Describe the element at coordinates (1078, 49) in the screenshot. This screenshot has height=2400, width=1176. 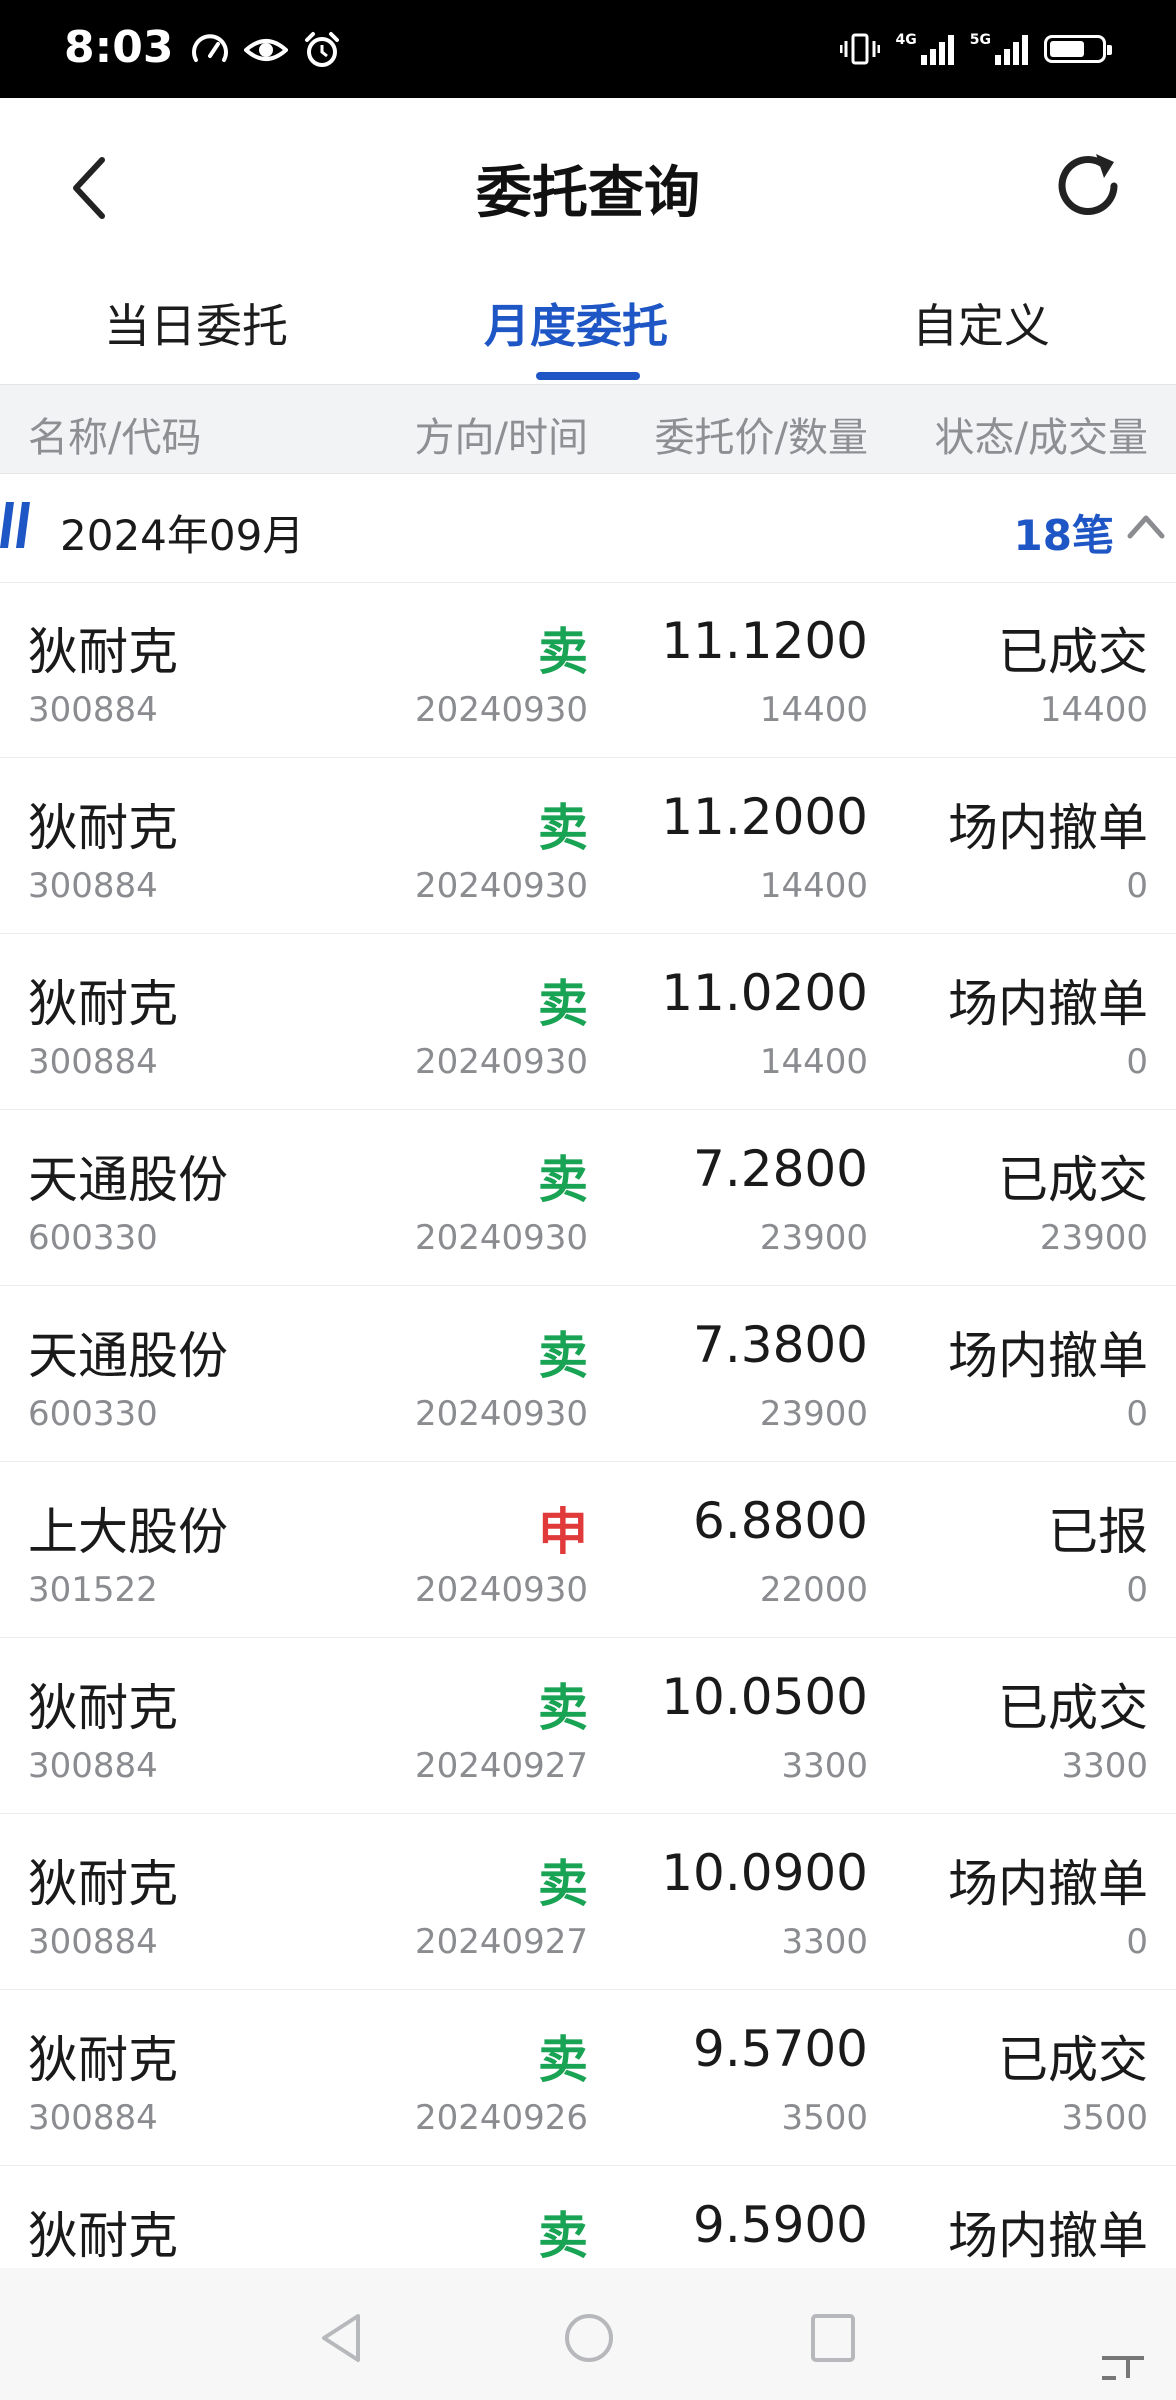
I see `battery-icon` at that location.